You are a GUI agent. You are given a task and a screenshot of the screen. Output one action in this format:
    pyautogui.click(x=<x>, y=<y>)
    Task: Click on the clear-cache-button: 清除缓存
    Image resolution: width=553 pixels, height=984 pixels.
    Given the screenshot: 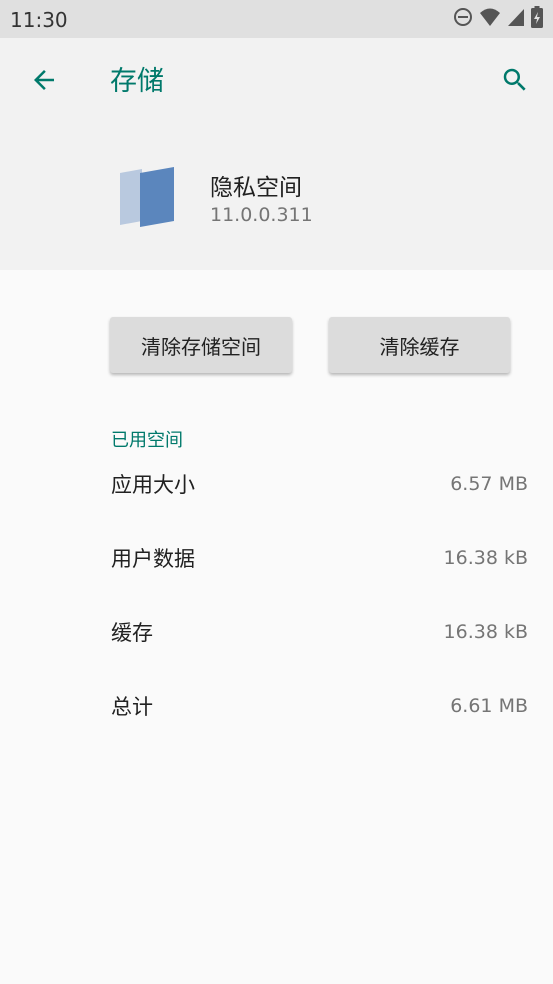 What is the action you would take?
    pyautogui.click(x=419, y=345)
    